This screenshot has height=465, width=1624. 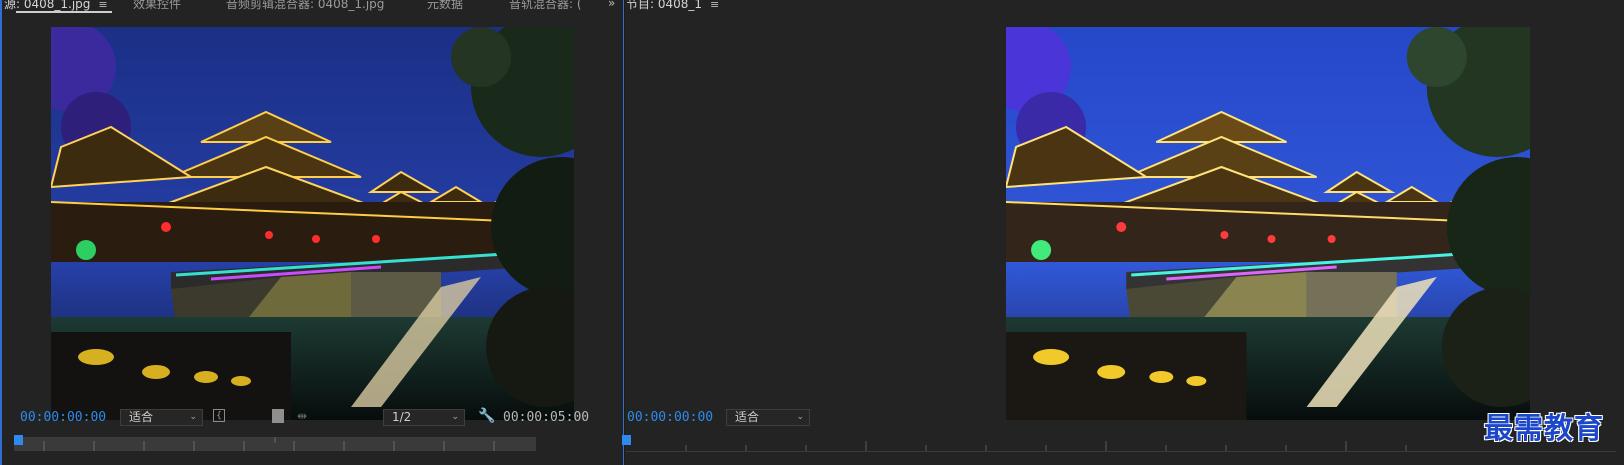 I want to click on source-duration-timecode: 00:00:05:00, so click(x=546, y=417).